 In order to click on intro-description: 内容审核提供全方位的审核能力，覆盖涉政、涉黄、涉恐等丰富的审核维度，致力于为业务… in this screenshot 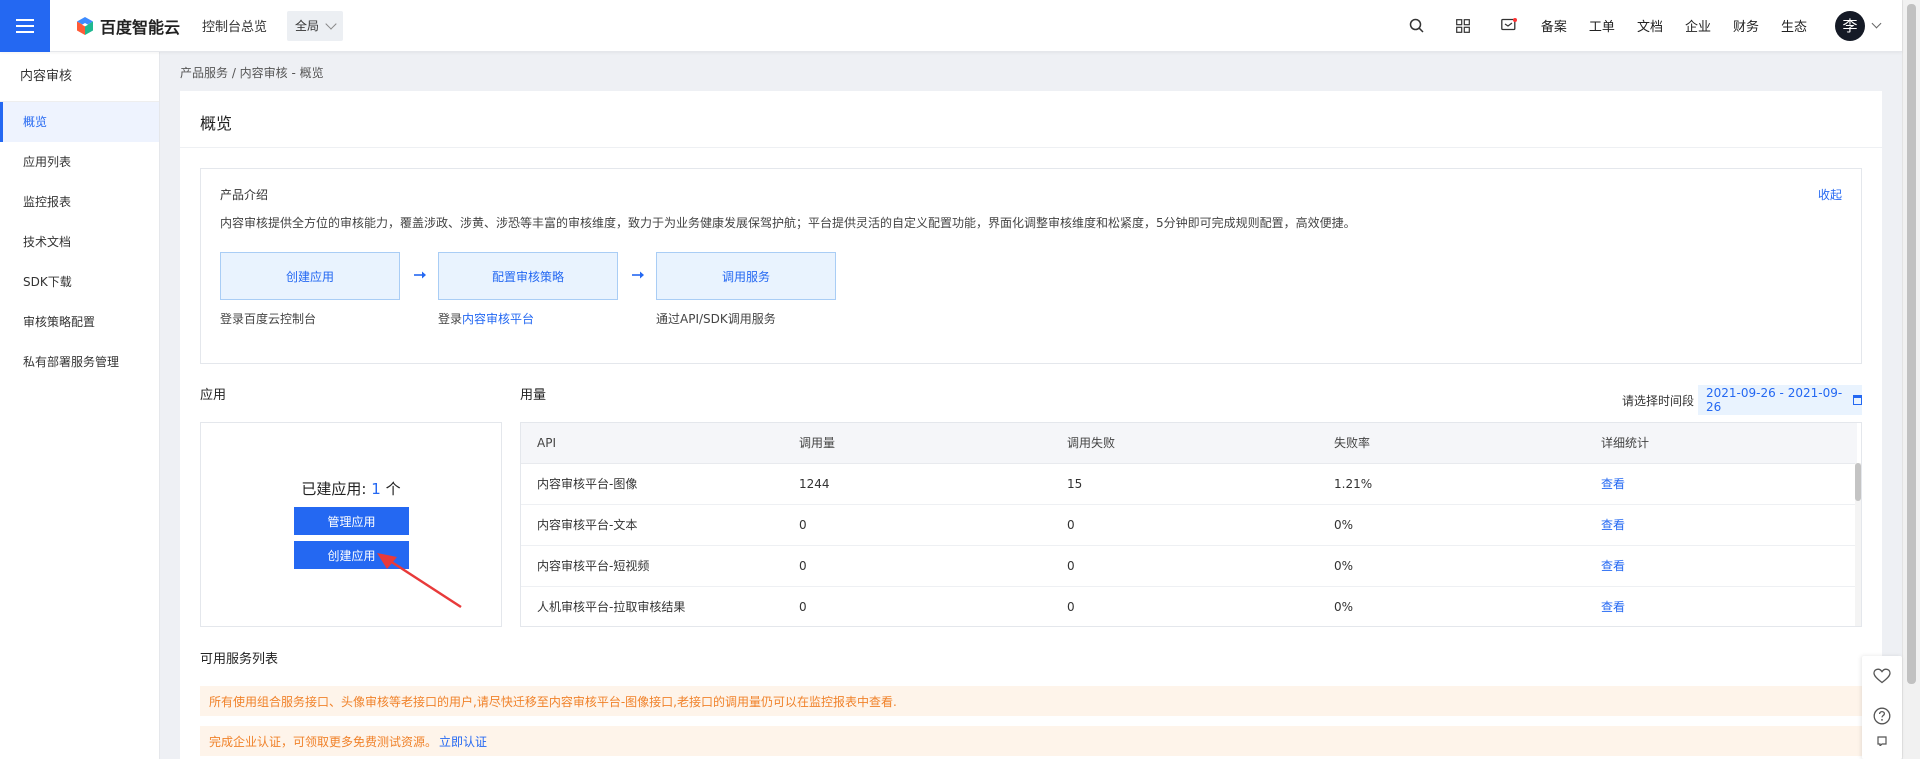, I will do `click(788, 223)`.